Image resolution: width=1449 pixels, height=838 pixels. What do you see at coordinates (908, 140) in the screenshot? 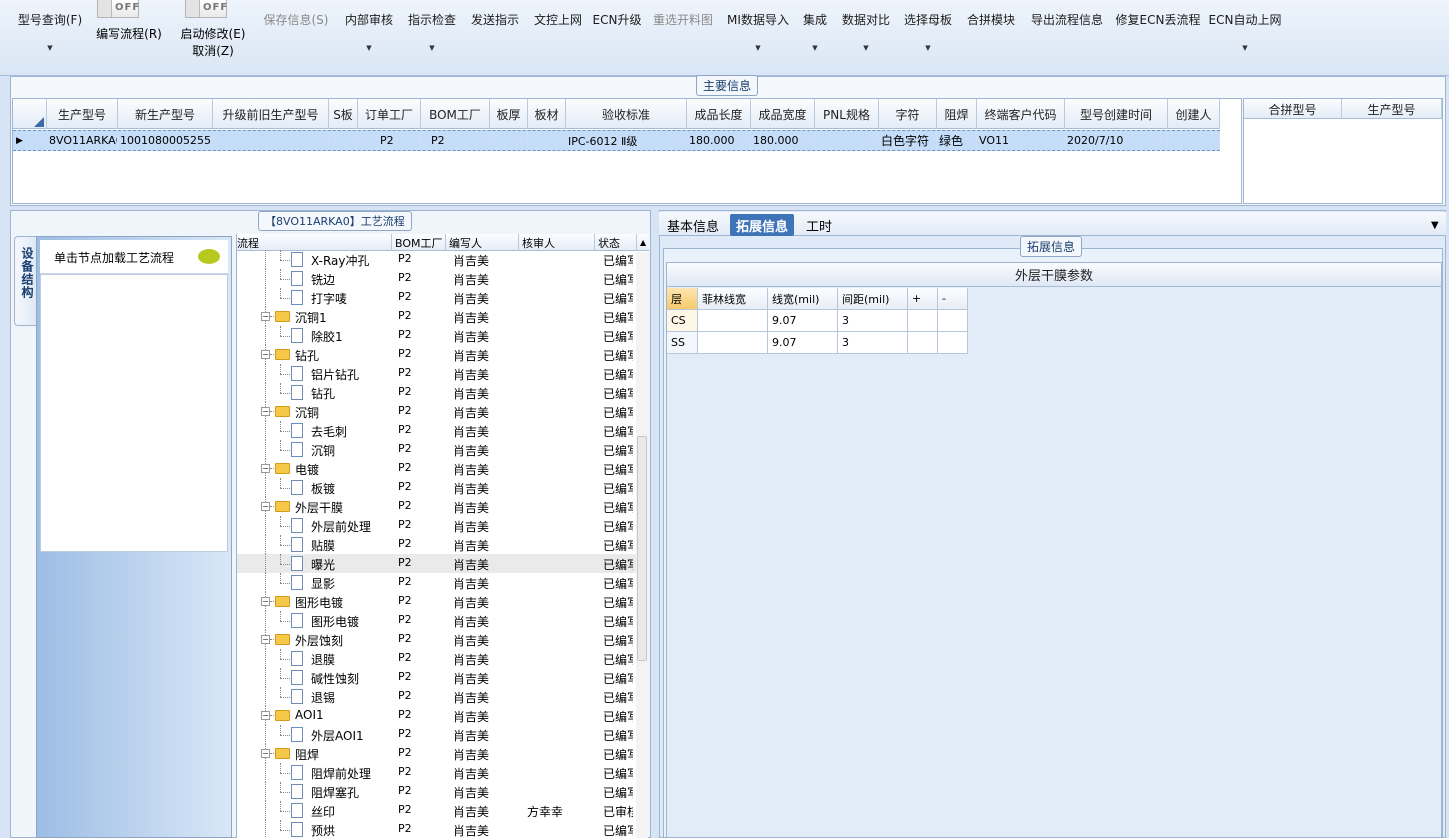
I see `table-cell: 白色字符` at bounding box center [908, 140].